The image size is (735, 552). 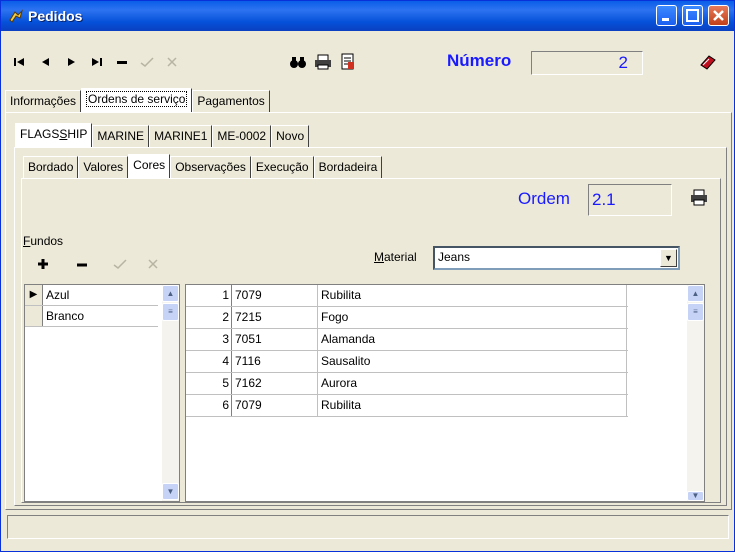 What do you see at coordinates (102, 393) in the screenshot?
I see `fundos-list: ▶ Azul Branco ▲ ≡ ▼` at bounding box center [102, 393].